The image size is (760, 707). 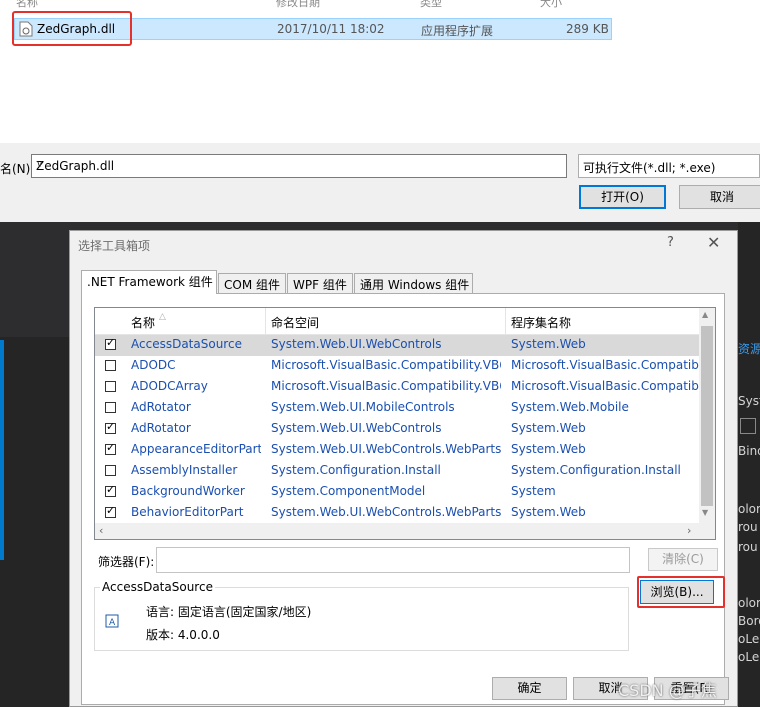 I want to click on filter-label: 筛选器(F):, so click(x=126, y=562).